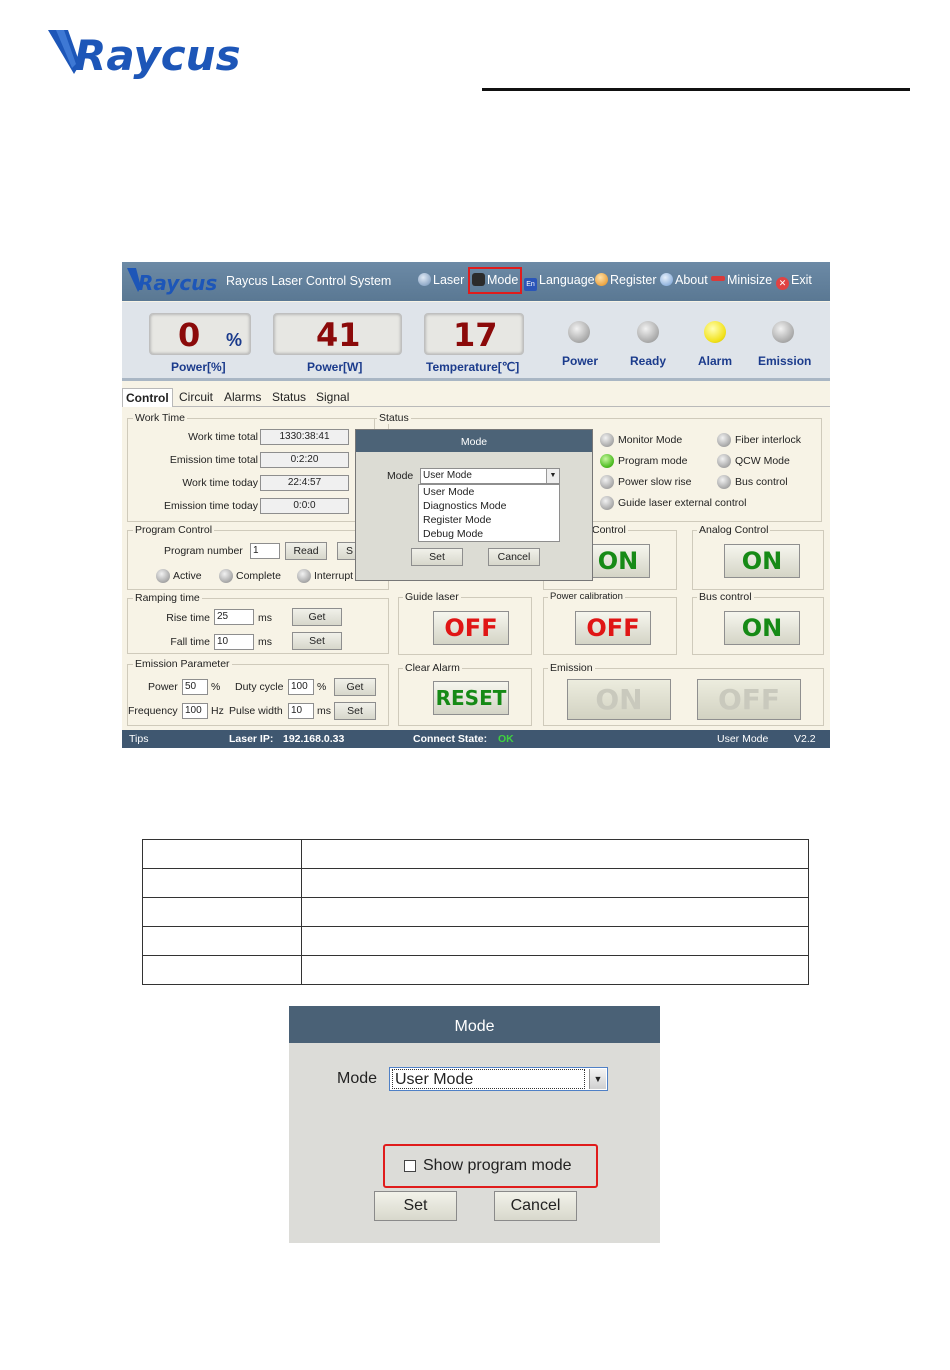 The height and width of the screenshot is (1370, 950). What do you see at coordinates (619, 699) in the screenshot?
I see `emission-on-button: ON` at bounding box center [619, 699].